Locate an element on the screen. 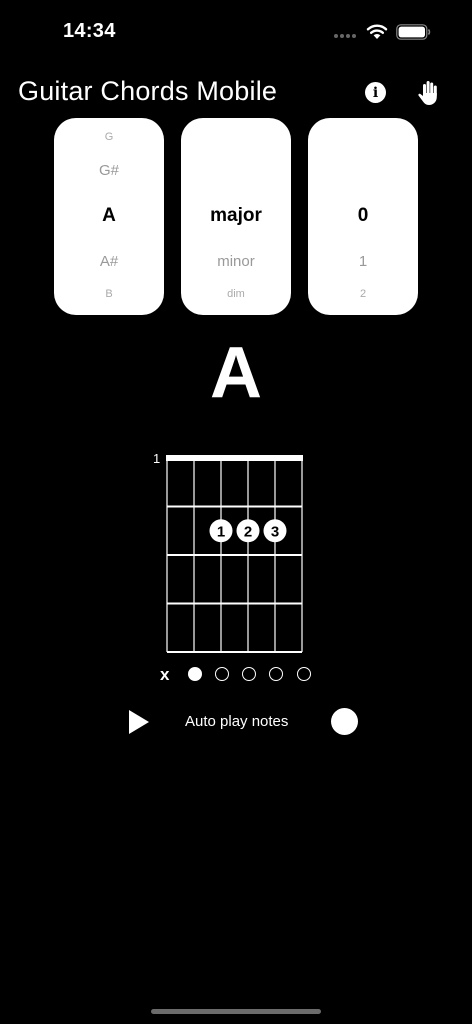 This screenshot has width=472, height=1024. chord-quality-picker: major minor dim is located at coordinates (236, 216).